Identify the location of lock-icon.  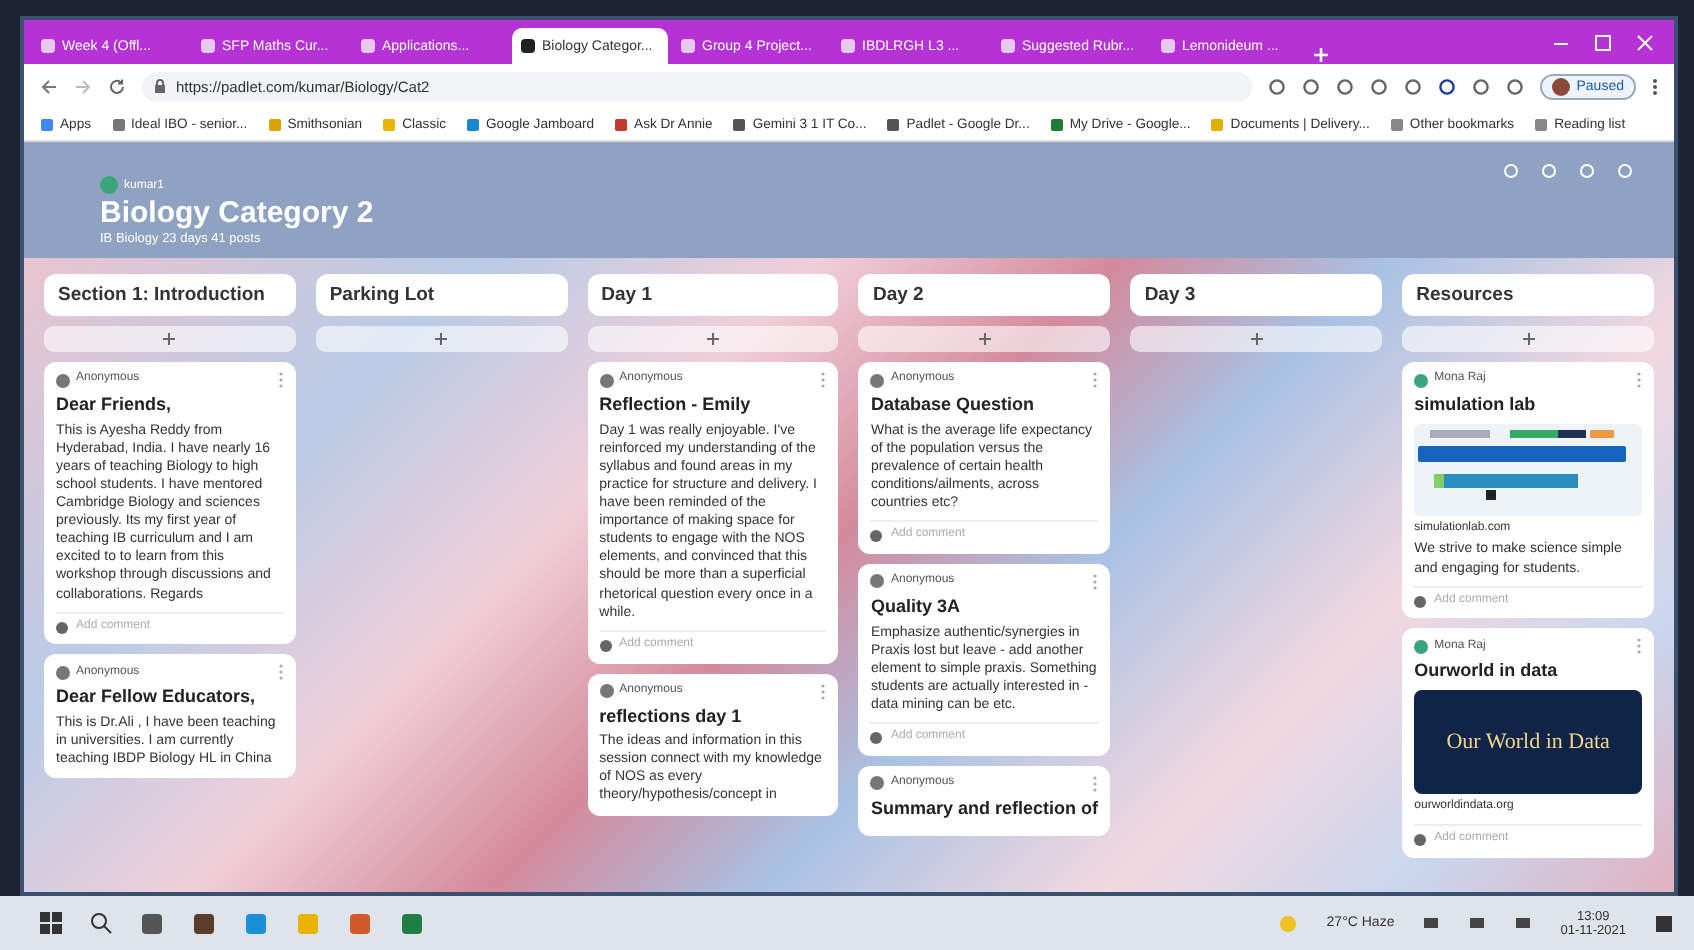
(160, 86).